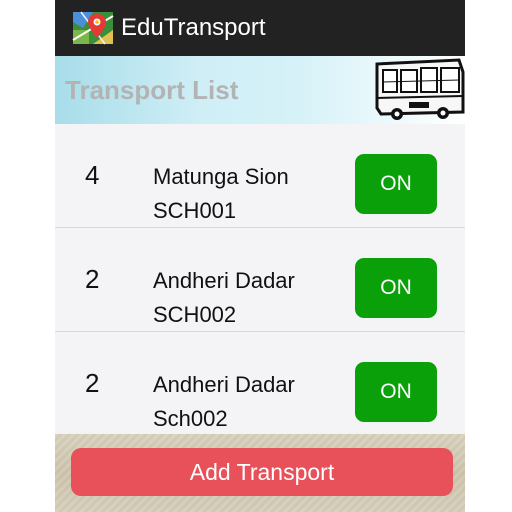 The image size is (512, 512). I want to click on app-title: EduTransport, so click(193, 27).